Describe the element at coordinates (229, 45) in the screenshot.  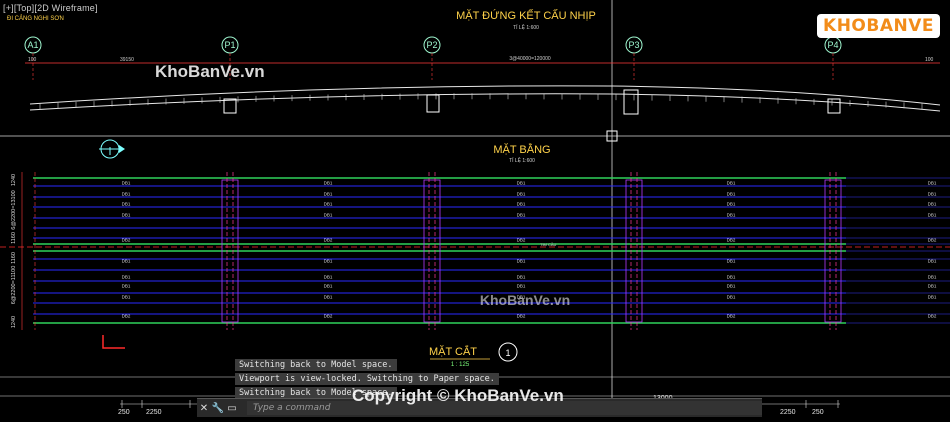
I see `axis-label: P1` at that location.